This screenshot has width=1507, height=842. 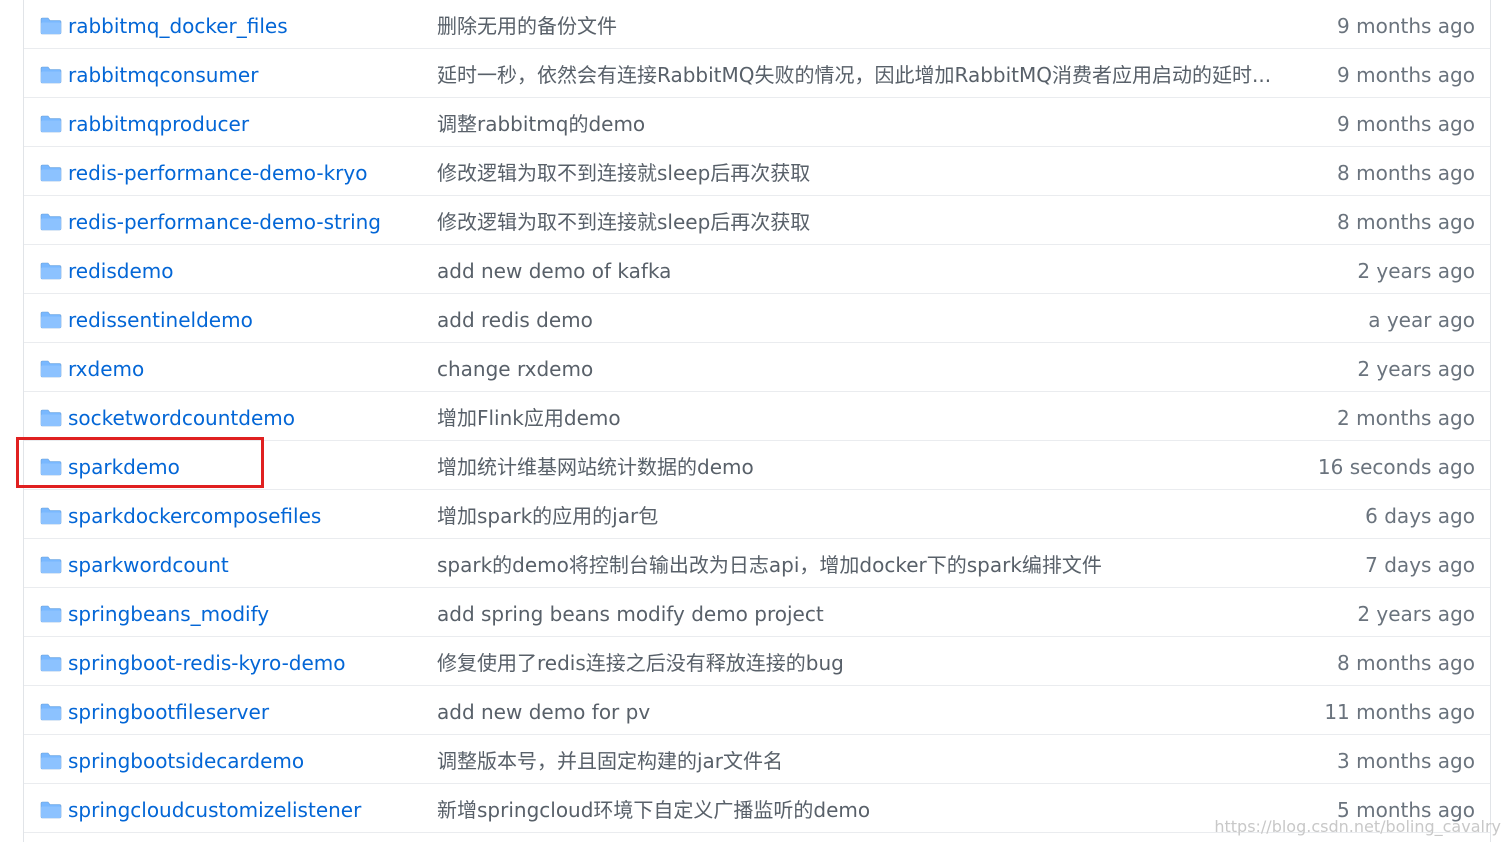 I want to click on commit-age: 16 seconds ago, so click(x=1396, y=467).